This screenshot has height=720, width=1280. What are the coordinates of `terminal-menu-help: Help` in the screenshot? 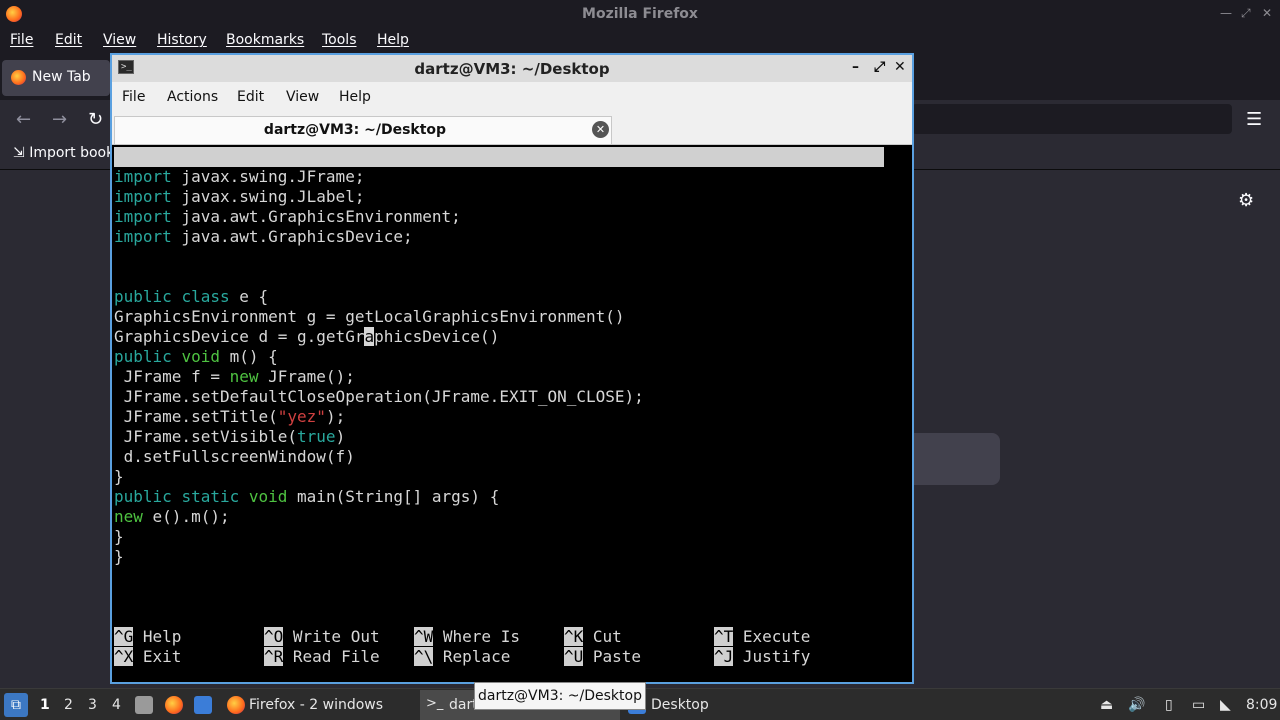 It's located at (355, 97).